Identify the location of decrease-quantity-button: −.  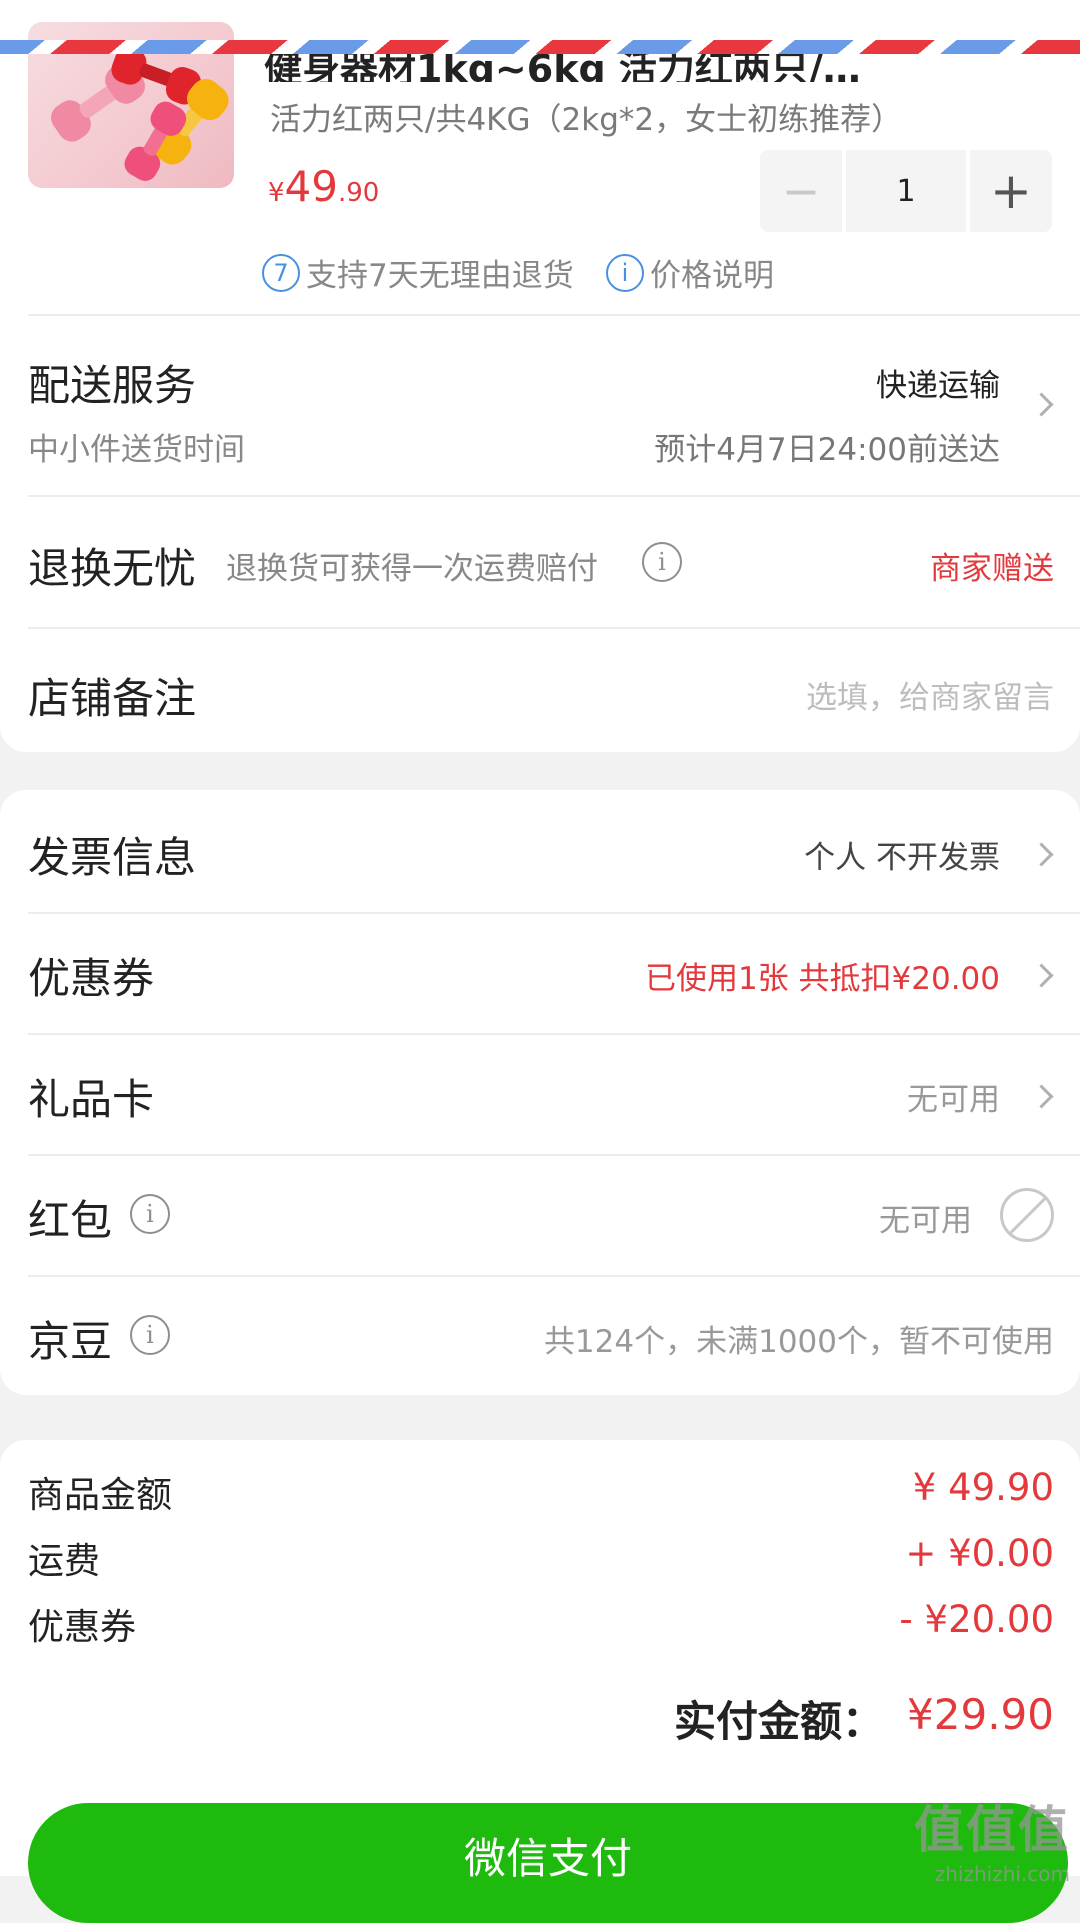
(801, 191).